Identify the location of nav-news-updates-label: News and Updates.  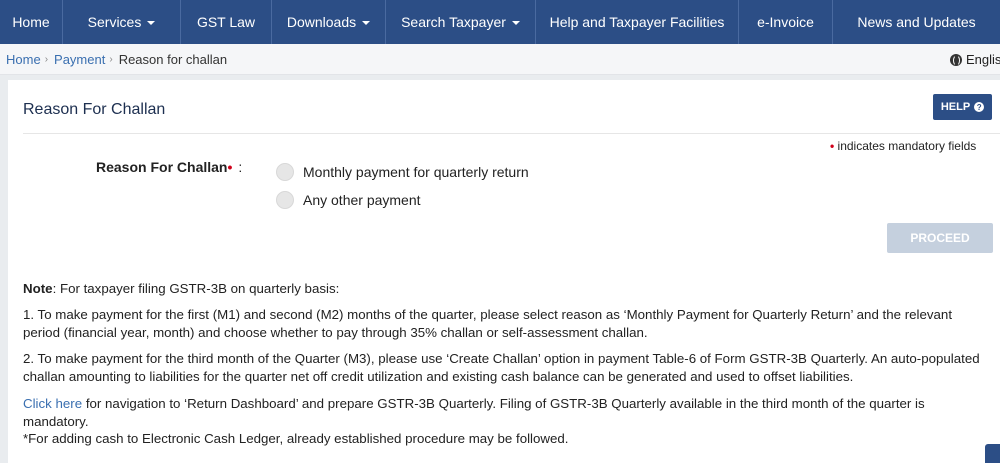
(916, 22).